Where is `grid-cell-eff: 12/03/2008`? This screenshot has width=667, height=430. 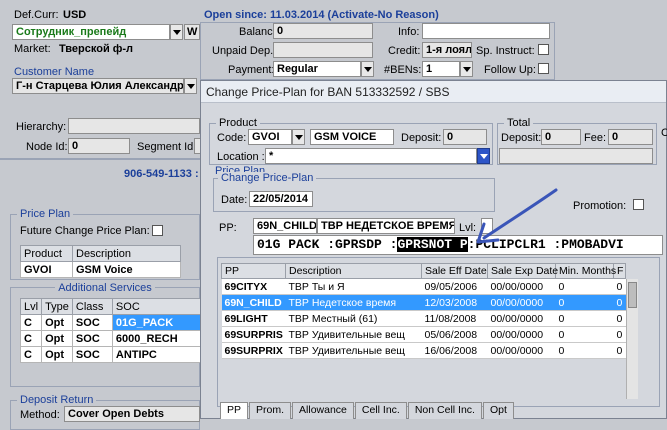
grid-cell-eff: 12/03/2008 is located at coordinates (454, 302).